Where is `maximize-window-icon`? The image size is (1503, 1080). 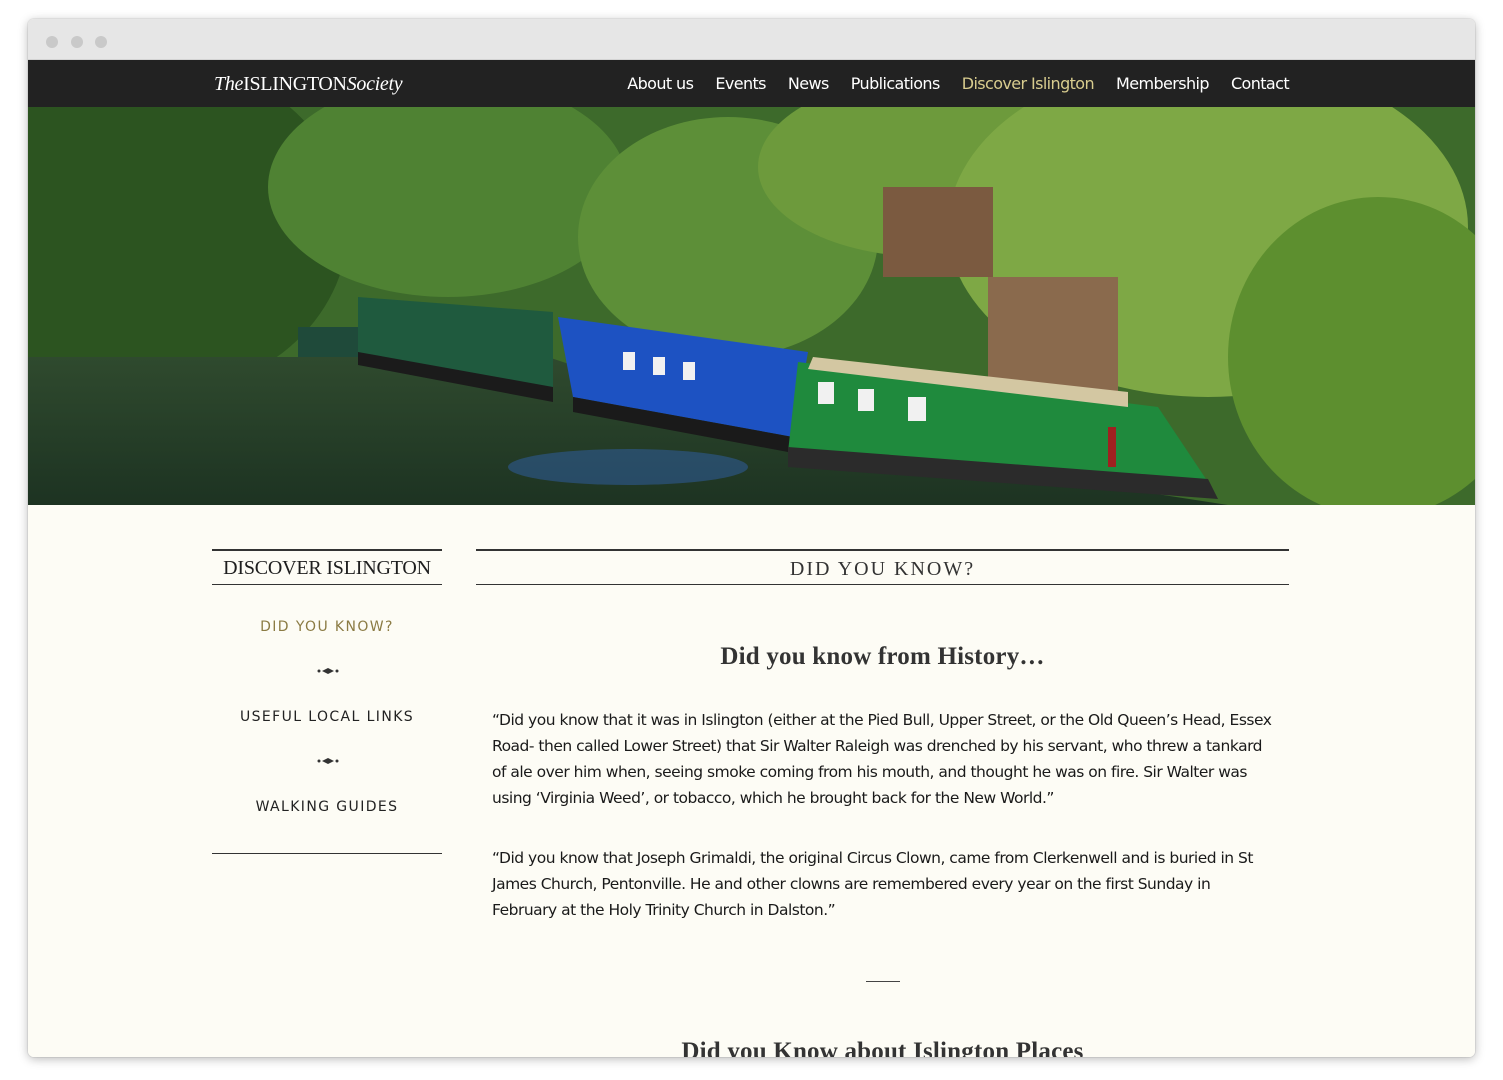 maximize-window-icon is located at coordinates (101, 42).